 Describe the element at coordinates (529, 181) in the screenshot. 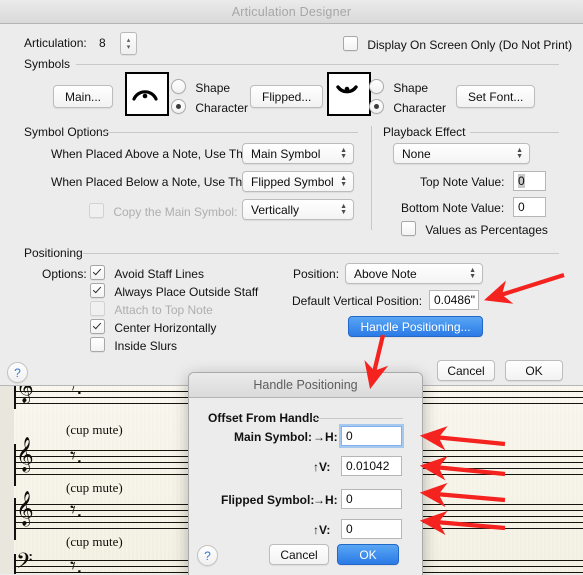

I see `top-note-value-field: 0` at that location.